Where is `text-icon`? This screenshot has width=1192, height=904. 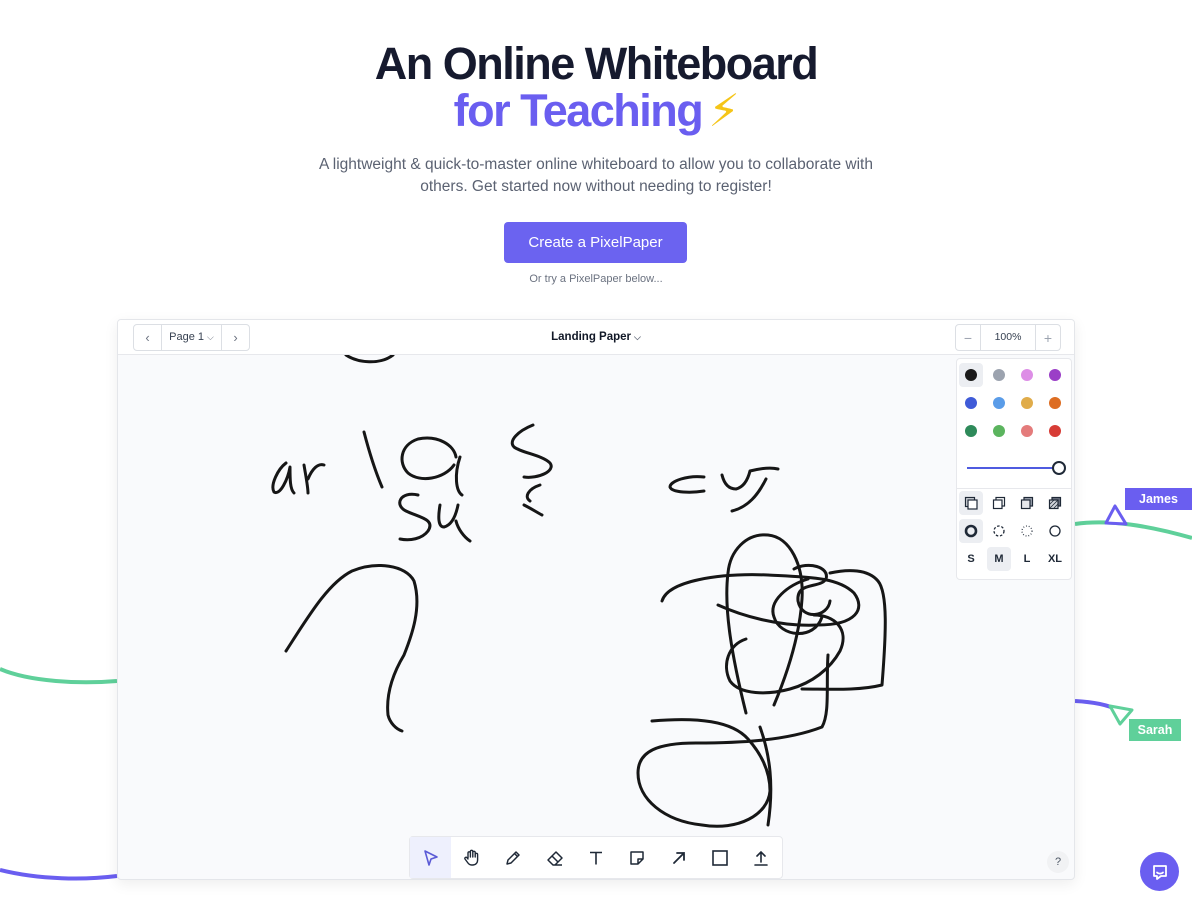 text-icon is located at coordinates (595, 857).